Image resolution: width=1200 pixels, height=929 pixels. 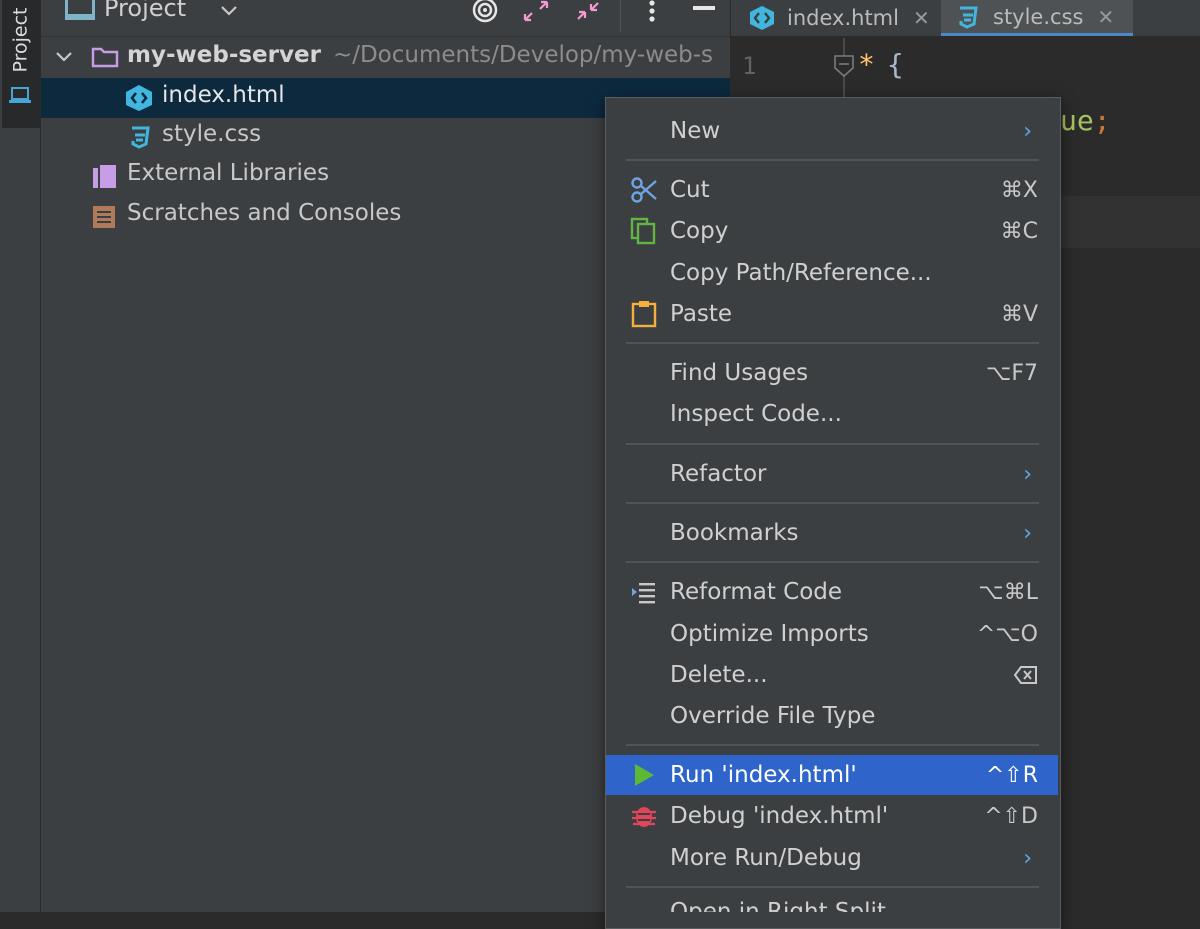 What do you see at coordinates (588, 12) in the screenshot?
I see `collapse-all-icon` at bounding box center [588, 12].